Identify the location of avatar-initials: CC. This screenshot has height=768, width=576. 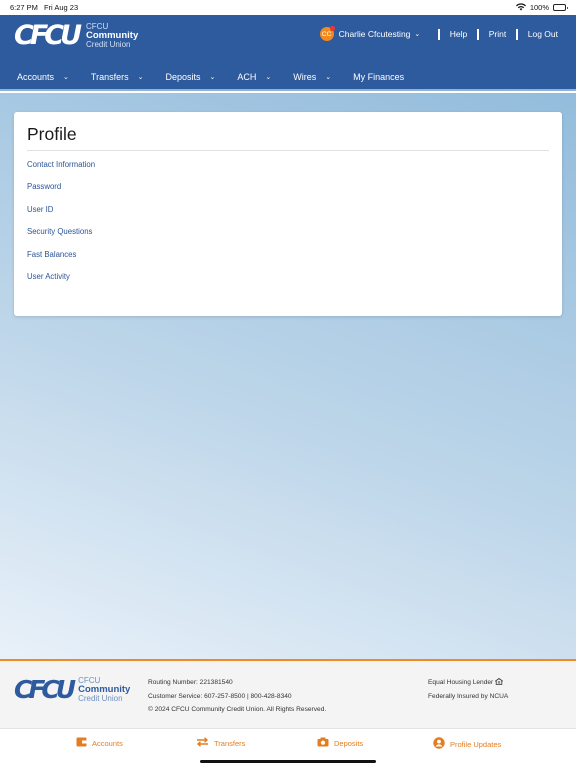
(326, 34).